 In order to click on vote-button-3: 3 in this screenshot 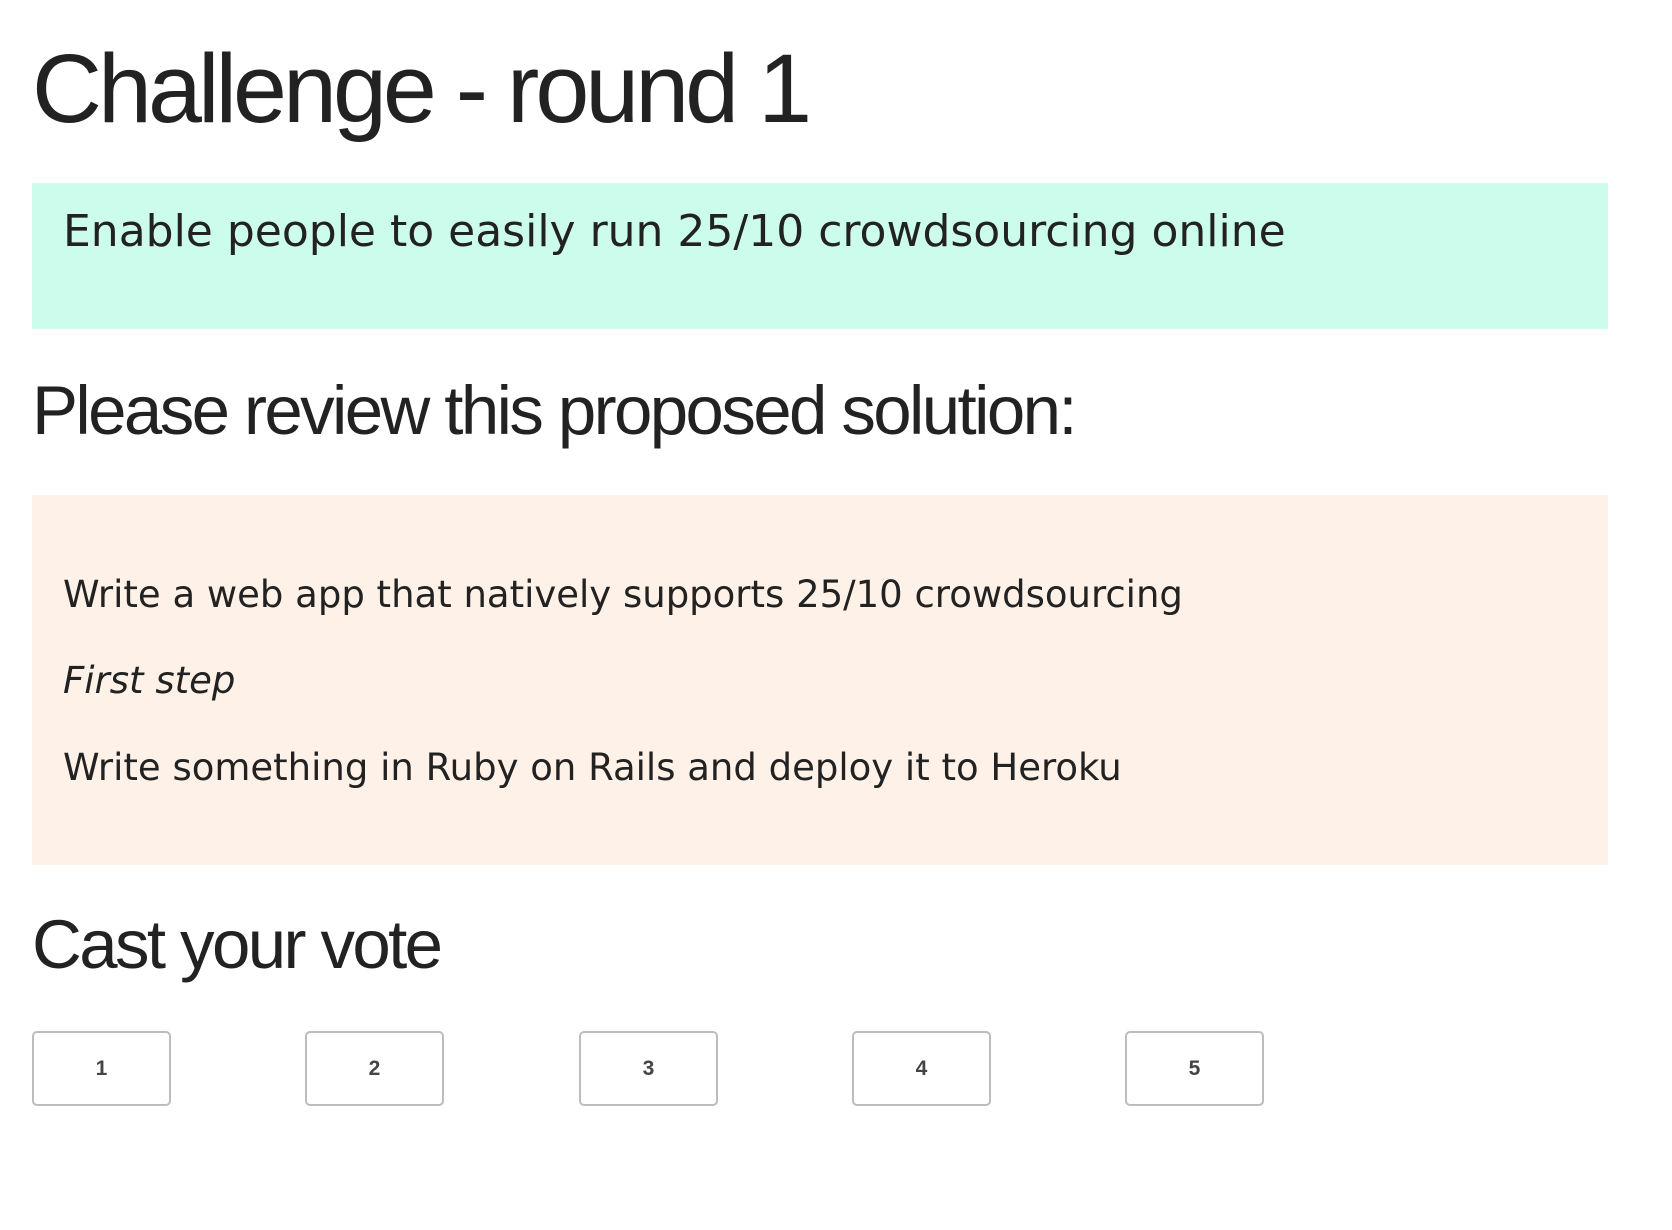, I will do `click(648, 1068)`.